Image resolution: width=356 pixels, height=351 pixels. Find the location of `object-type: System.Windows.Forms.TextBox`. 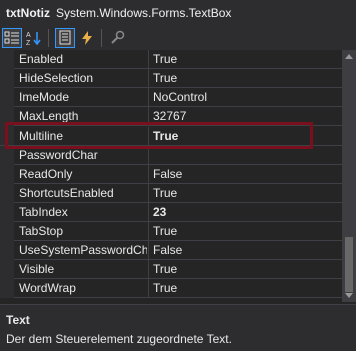

object-type: System.Windows.Forms.TextBox is located at coordinates (144, 13).